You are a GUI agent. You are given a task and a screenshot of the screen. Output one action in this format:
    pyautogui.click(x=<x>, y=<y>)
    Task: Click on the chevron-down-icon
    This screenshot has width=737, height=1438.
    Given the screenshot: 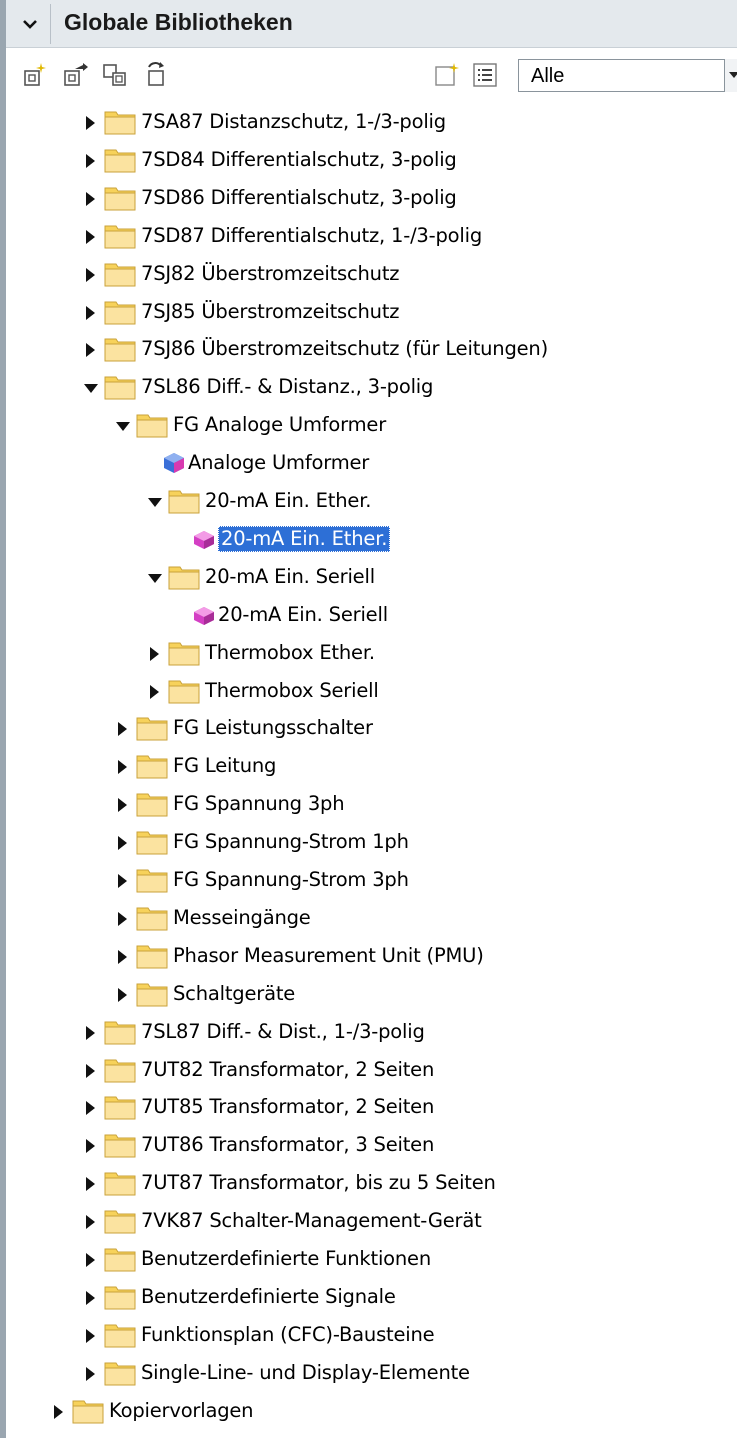 What is the action you would take?
    pyautogui.click(x=30, y=24)
    